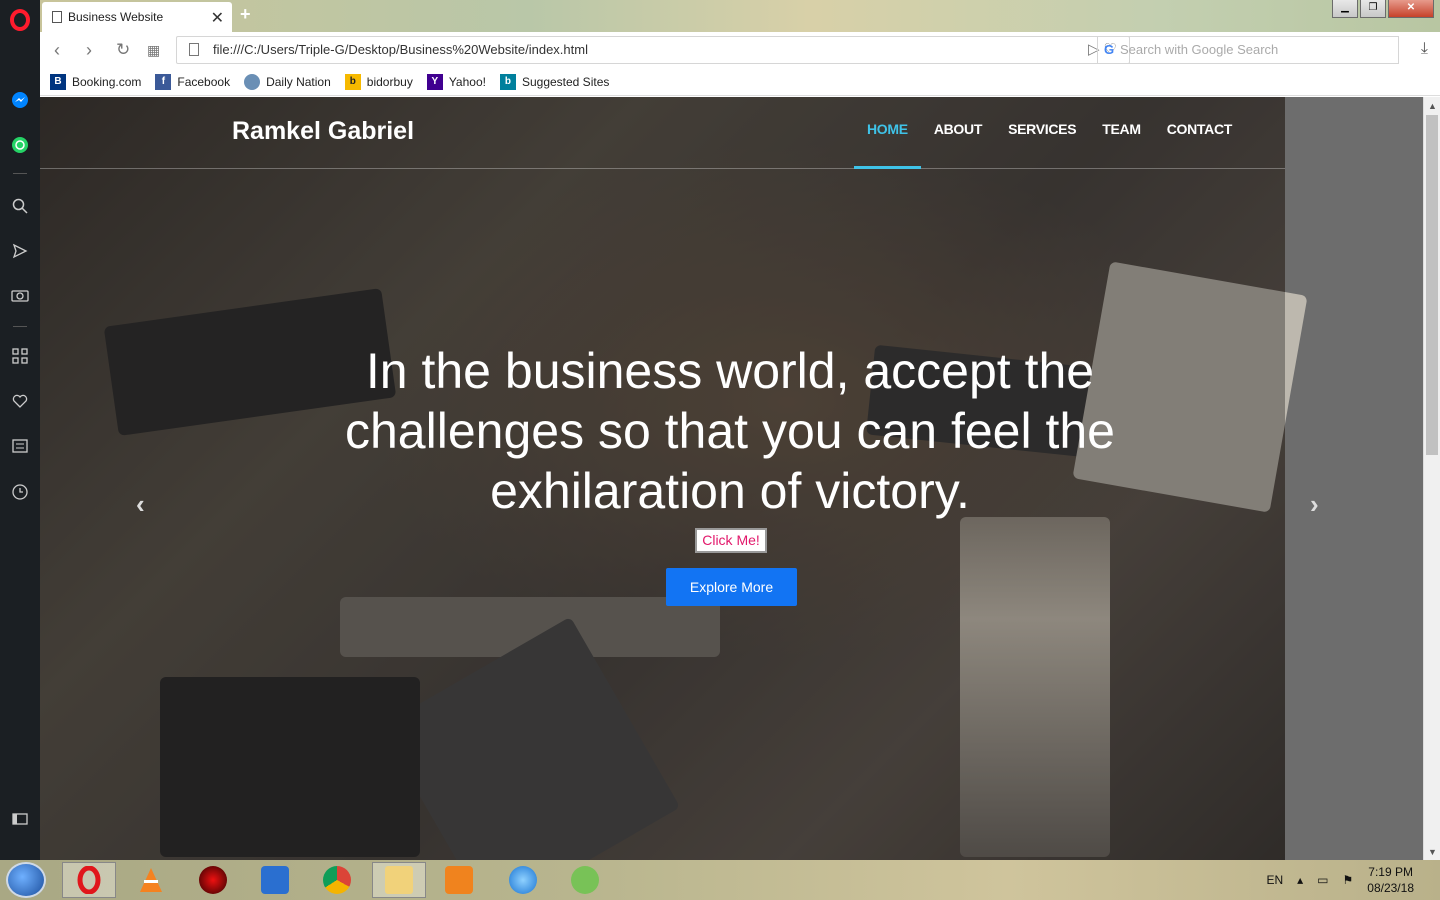 This screenshot has height=900, width=1440. I want to click on scroll-down-icon: ▼, so click(1432, 852).